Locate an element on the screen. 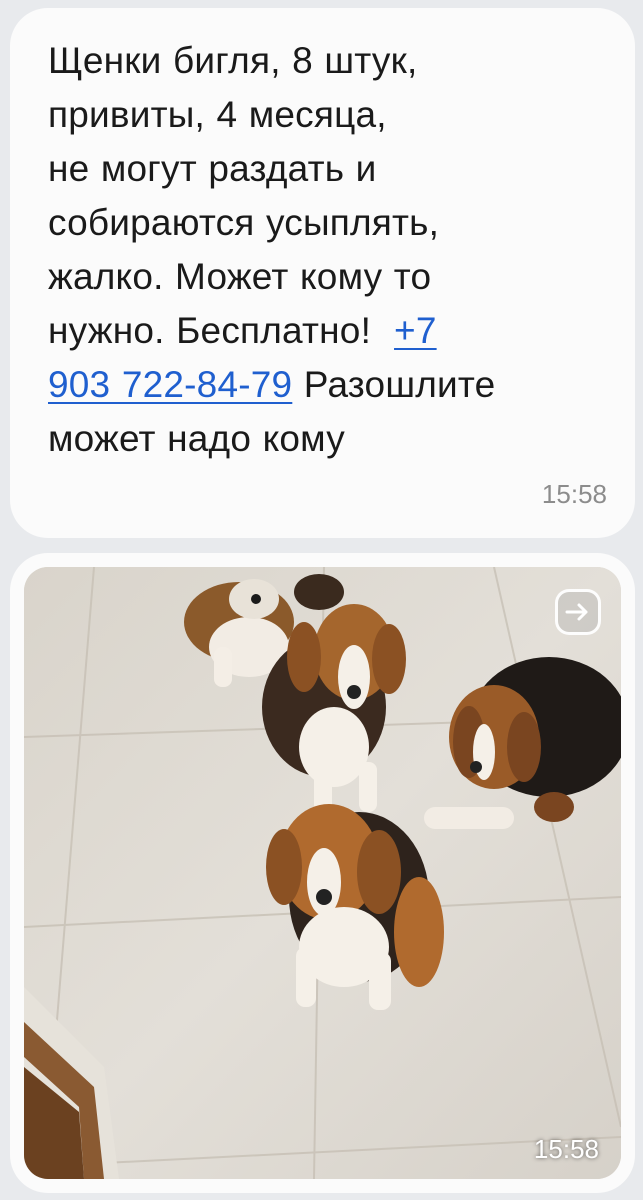 This screenshot has width=643, height=1200. image-timestamp: 15:58 is located at coordinates (566, 1149).